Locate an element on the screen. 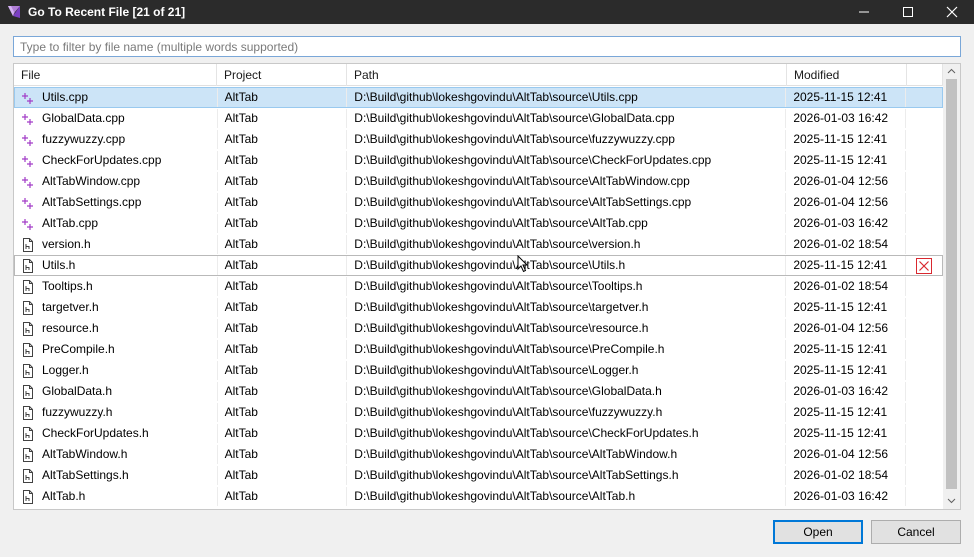 This screenshot has height=557, width=974. column-header-project: Project is located at coordinates (282, 75).